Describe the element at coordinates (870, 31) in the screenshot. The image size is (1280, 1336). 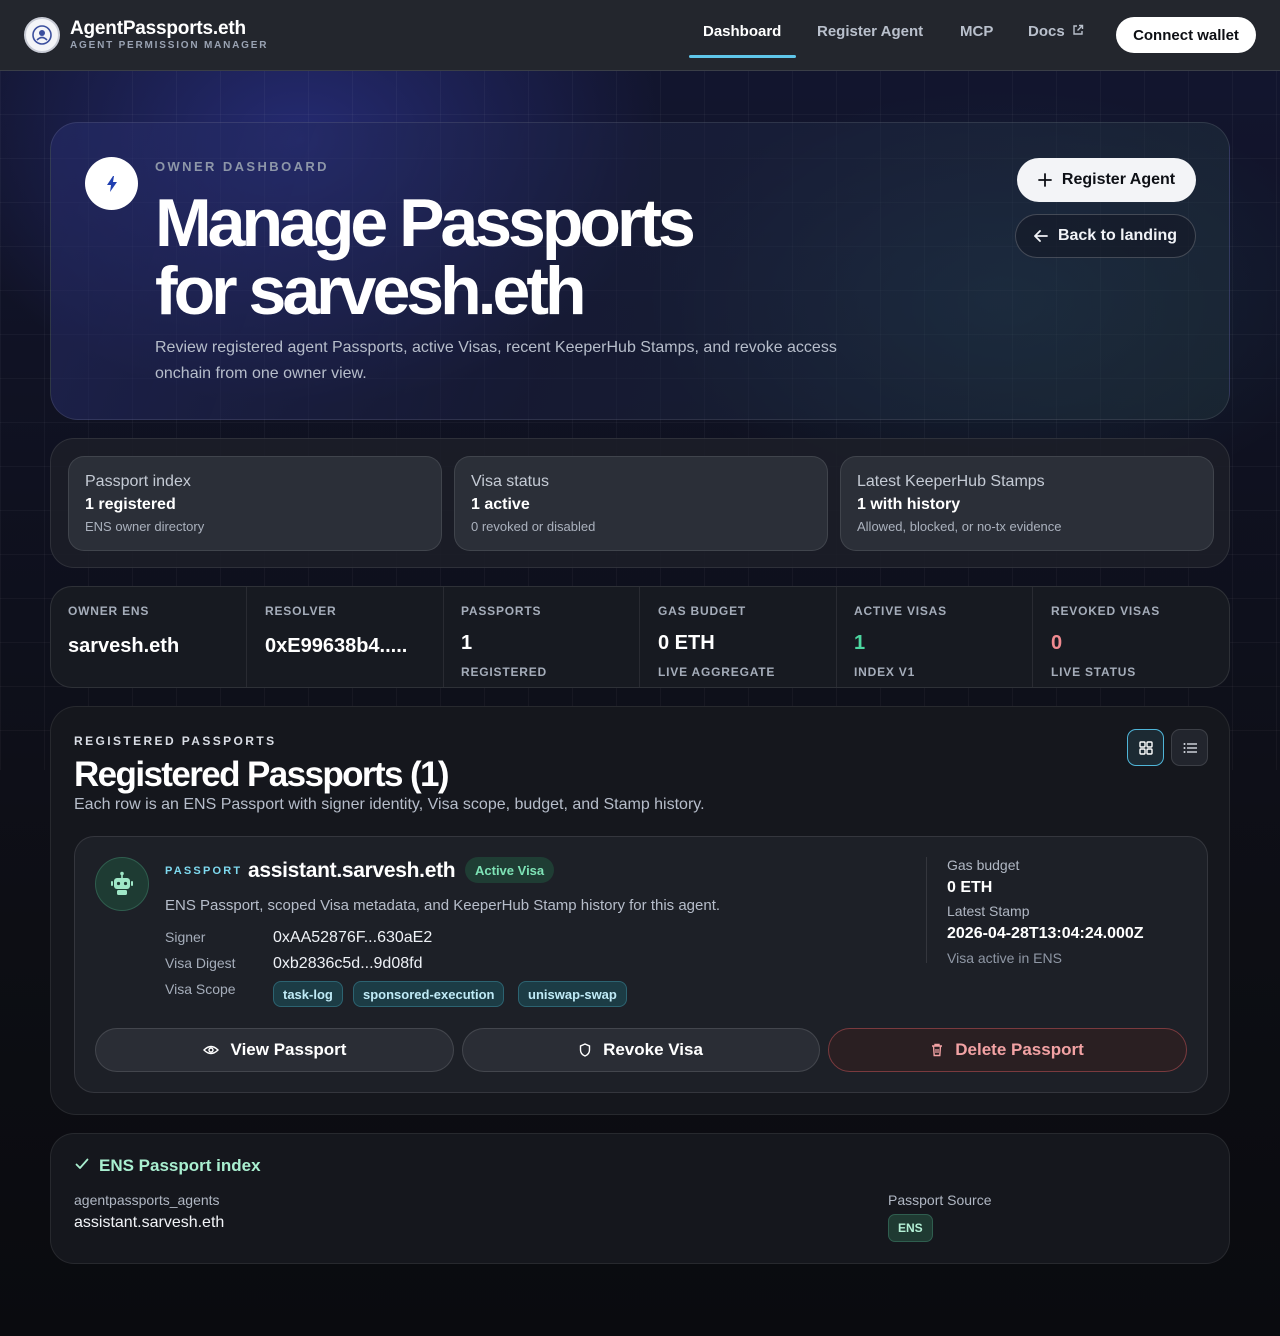
I see `nav-register-agent: Register Agent` at that location.